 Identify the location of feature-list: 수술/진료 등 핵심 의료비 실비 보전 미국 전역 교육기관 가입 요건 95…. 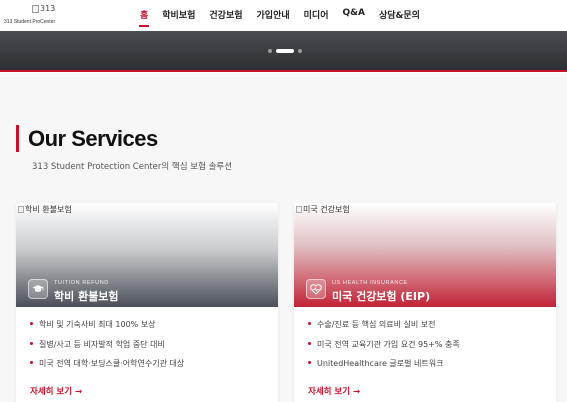
(384, 348).